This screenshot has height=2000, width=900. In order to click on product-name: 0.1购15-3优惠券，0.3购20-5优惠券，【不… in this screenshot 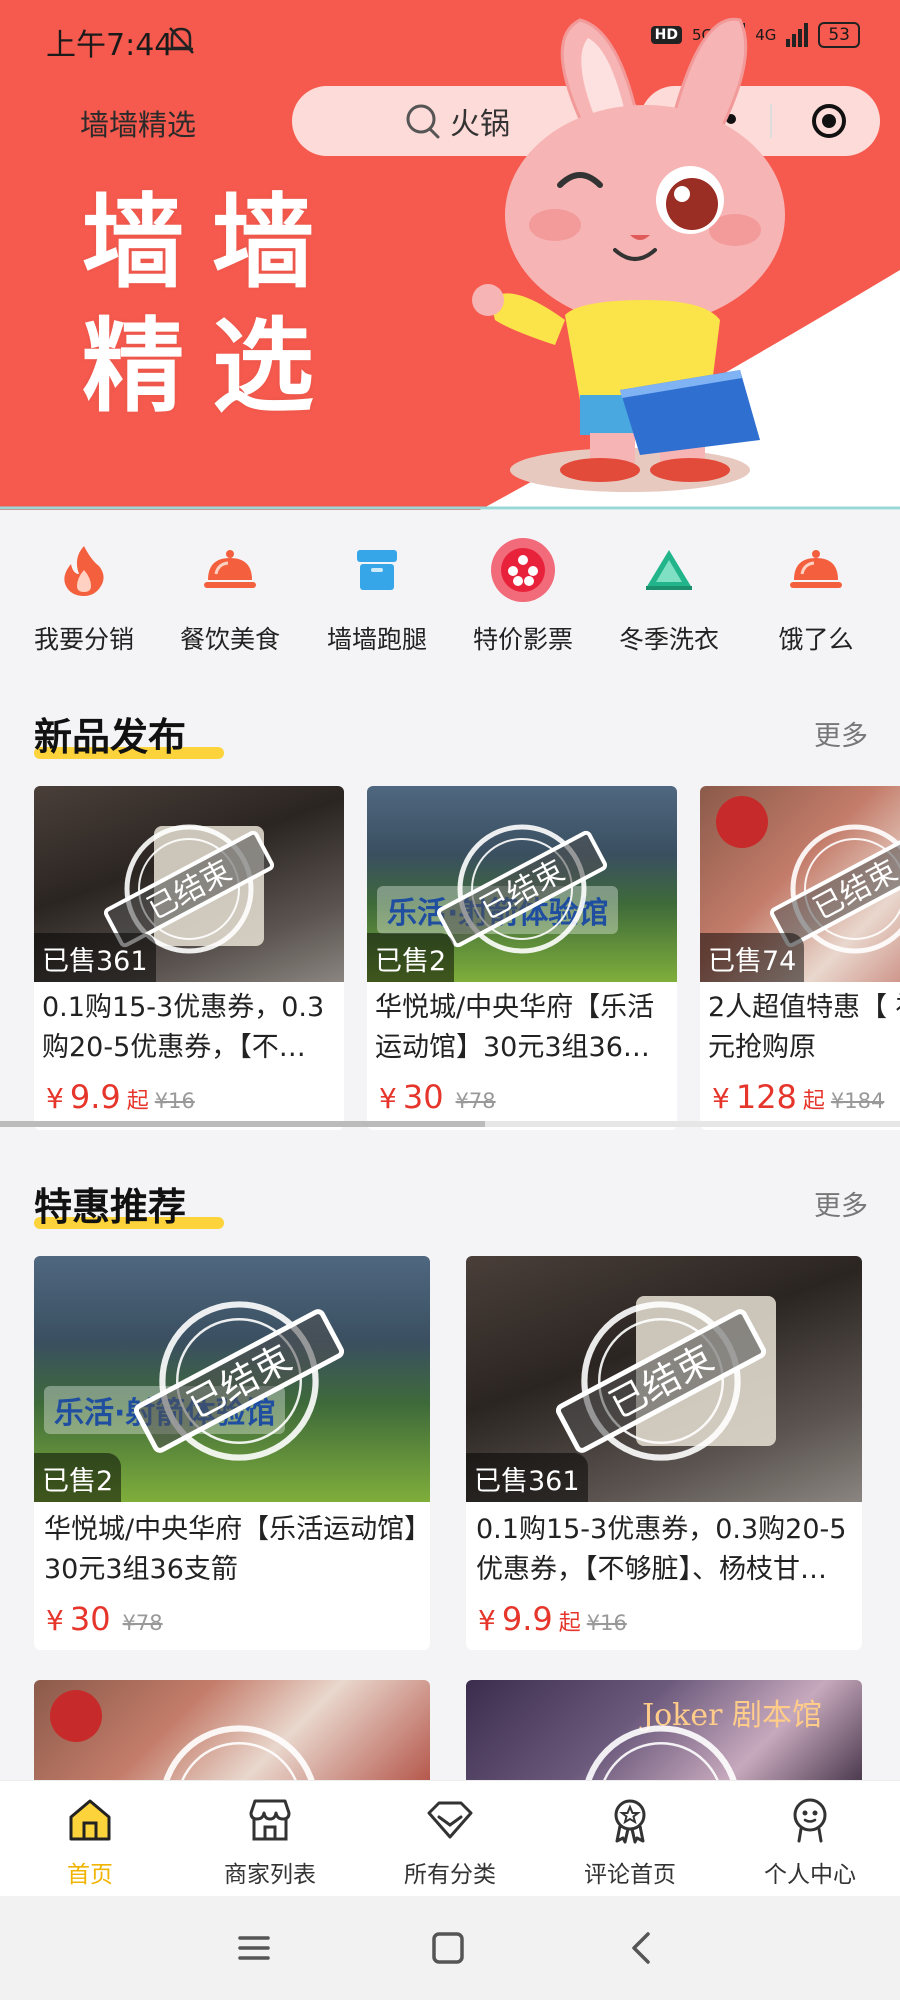, I will do `click(183, 1027)`.